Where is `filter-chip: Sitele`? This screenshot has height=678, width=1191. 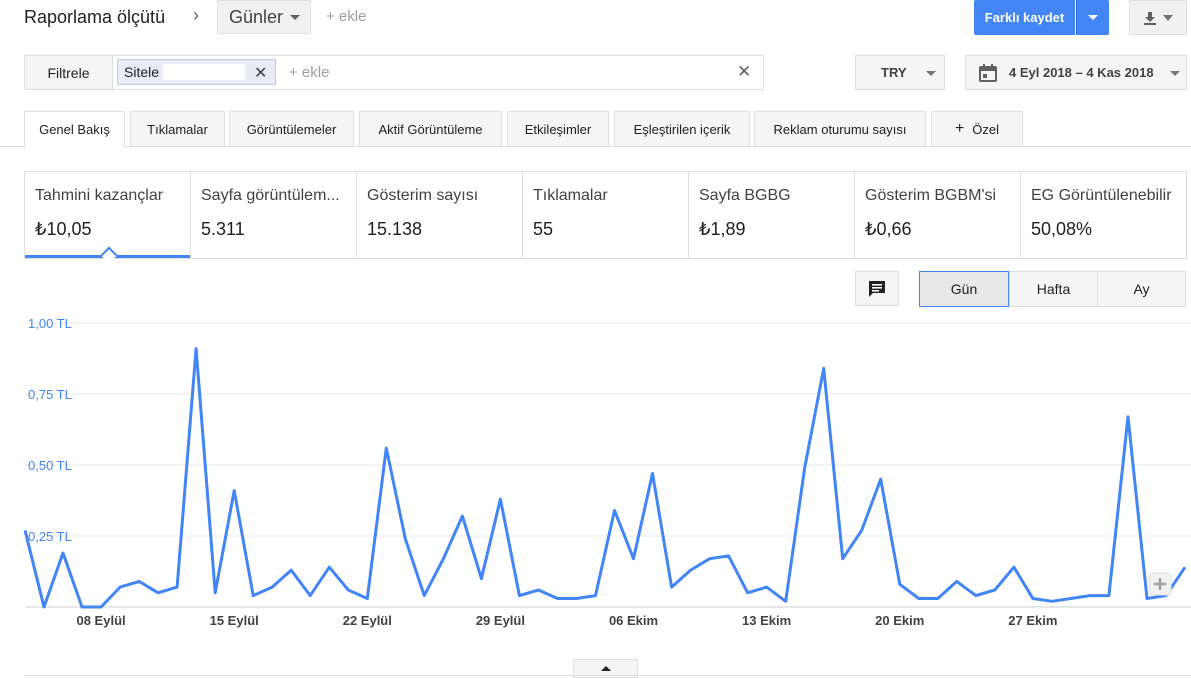 filter-chip: Sitele is located at coordinates (196, 72).